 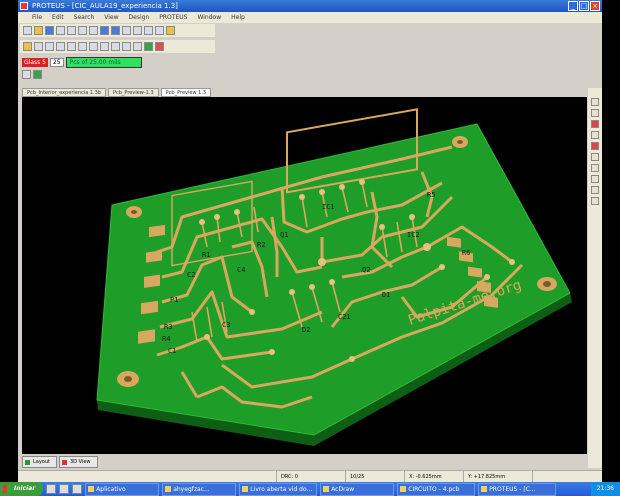 I want to click on view-bottom-icon, so click(x=595, y=113).